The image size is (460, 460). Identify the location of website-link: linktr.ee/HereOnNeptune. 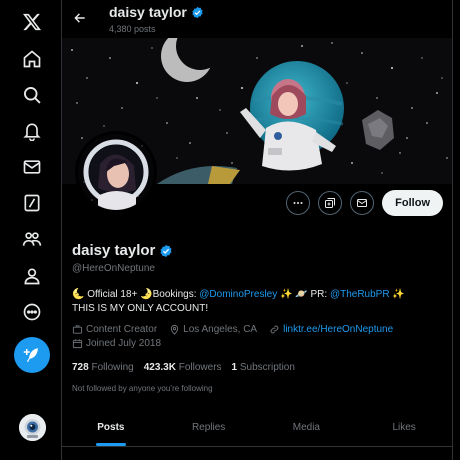
(338, 329).